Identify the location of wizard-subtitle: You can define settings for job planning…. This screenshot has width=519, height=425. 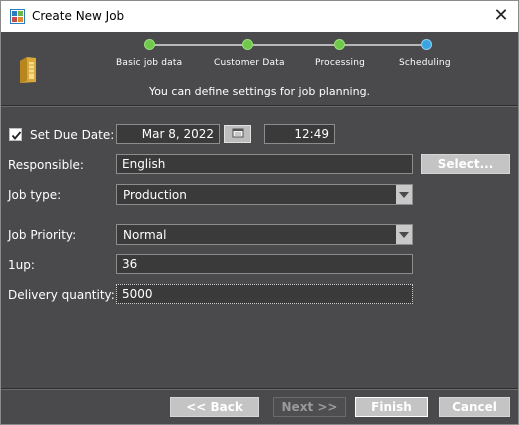
(259, 91).